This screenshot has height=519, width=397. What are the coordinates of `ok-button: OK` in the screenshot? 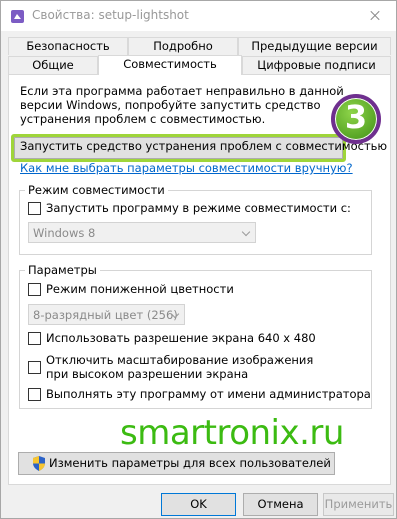 It's located at (198, 504).